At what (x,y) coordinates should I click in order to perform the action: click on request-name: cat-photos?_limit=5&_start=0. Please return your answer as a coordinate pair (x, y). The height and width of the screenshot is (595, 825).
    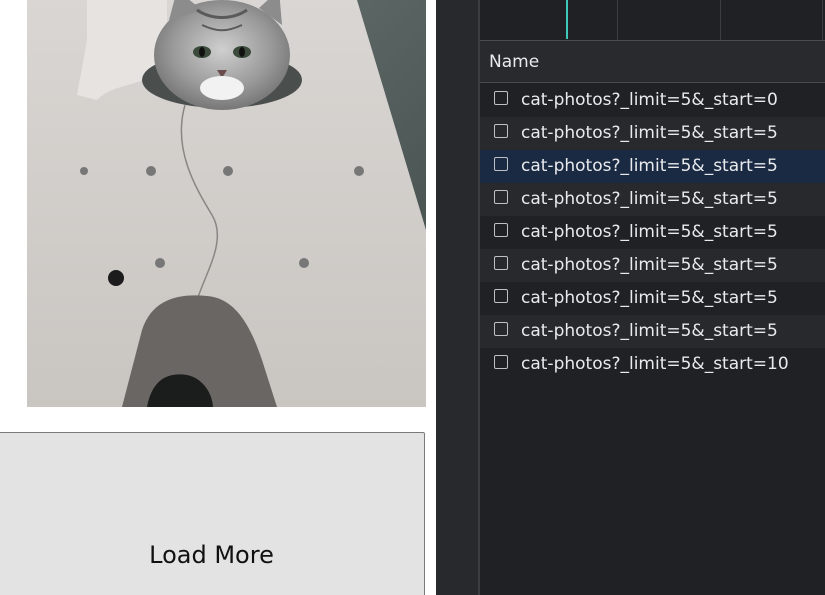
    Looking at the image, I should click on (649, 100).